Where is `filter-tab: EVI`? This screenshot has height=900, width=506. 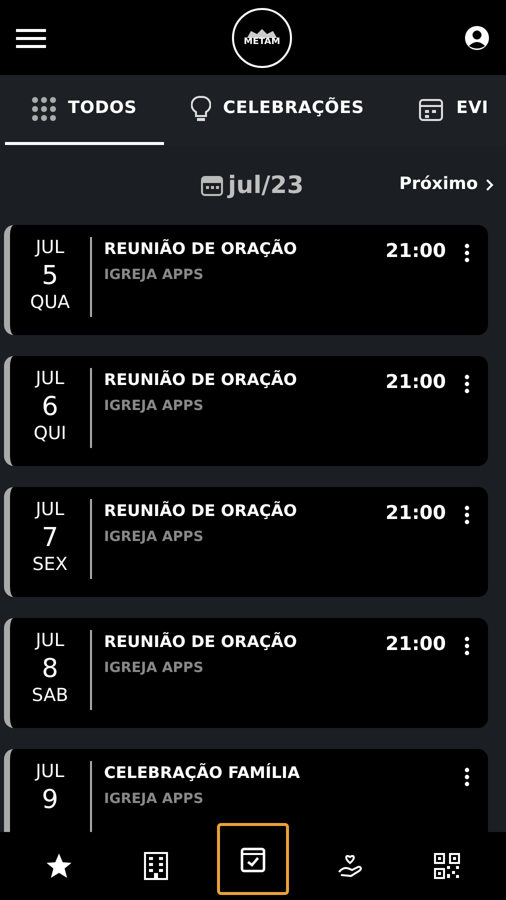
filter-tab: EVI is located at coordinates (448, 110).